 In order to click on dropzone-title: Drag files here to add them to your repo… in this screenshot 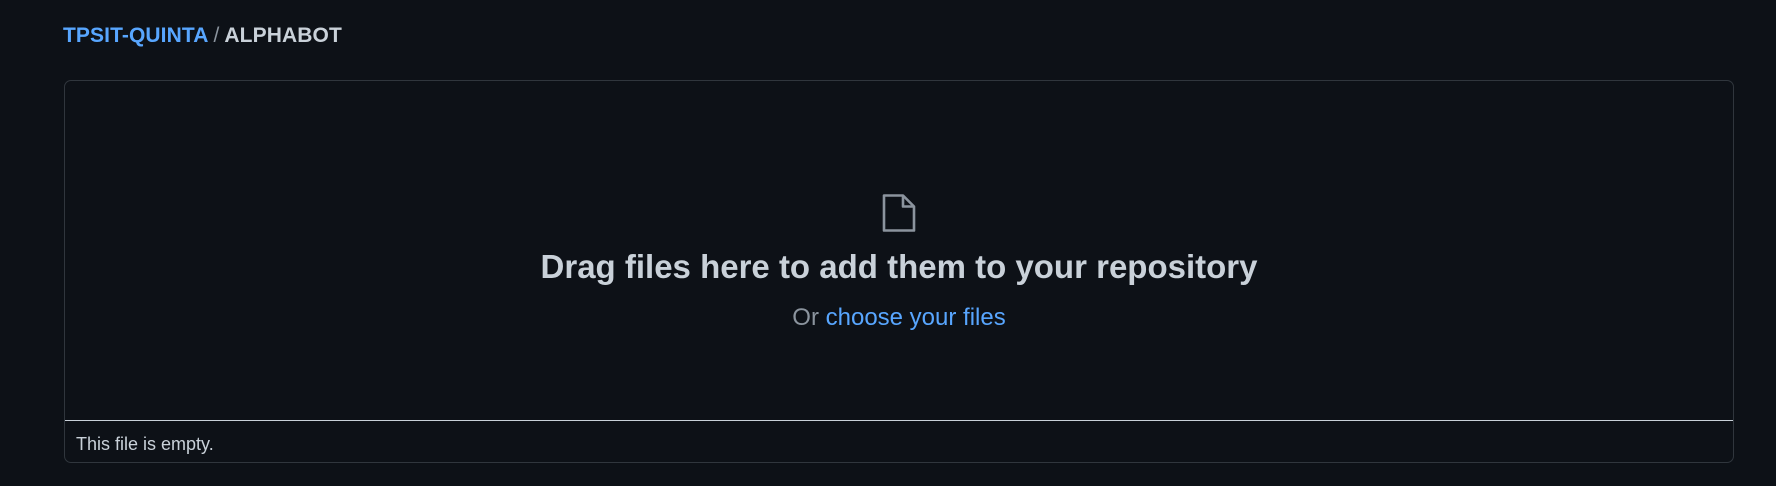, I will do `click(899, 266)`.